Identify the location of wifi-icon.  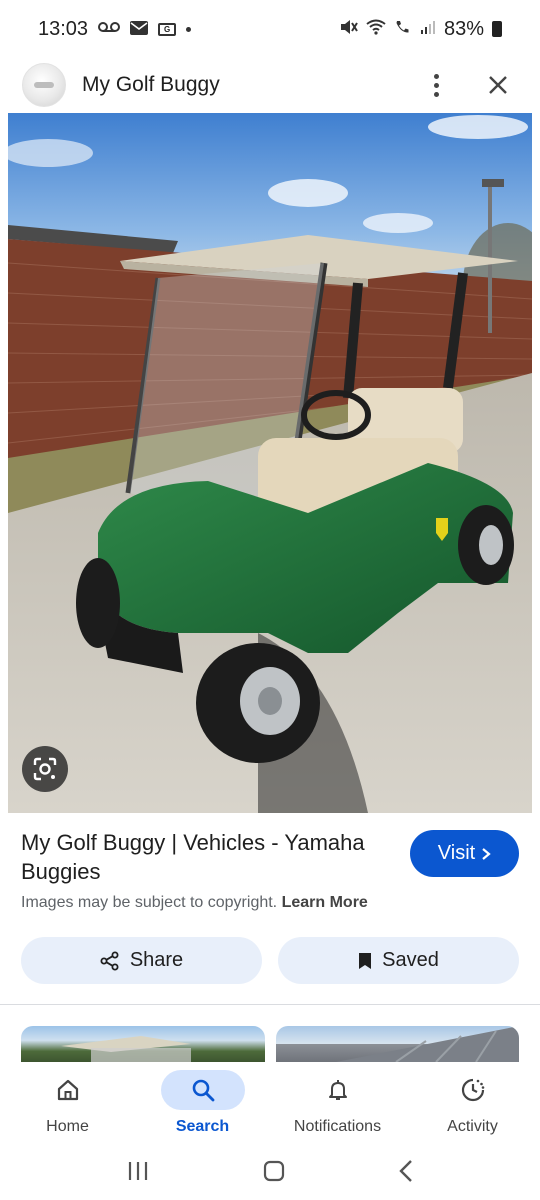
(376, 29).